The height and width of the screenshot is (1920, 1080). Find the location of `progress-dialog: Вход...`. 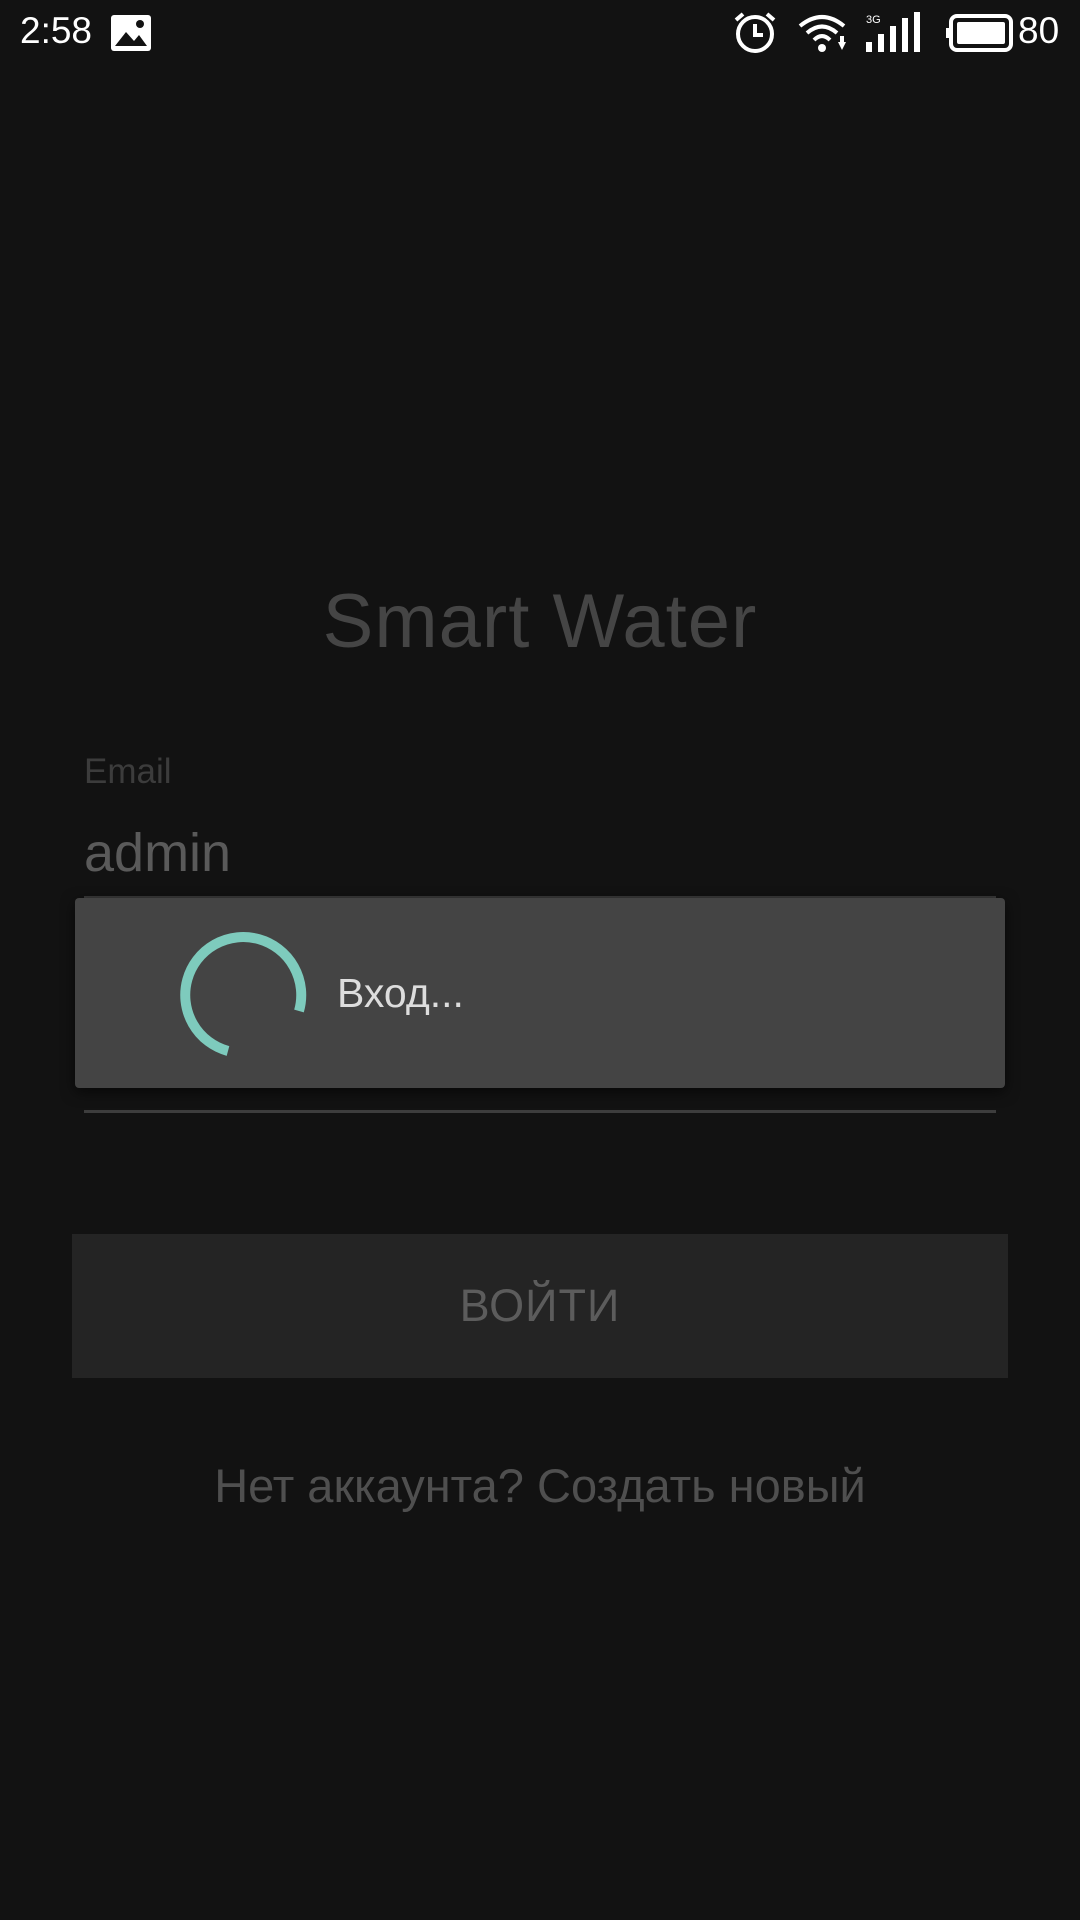

progress-dialog: Вход... is located at coordinates (540, 993).